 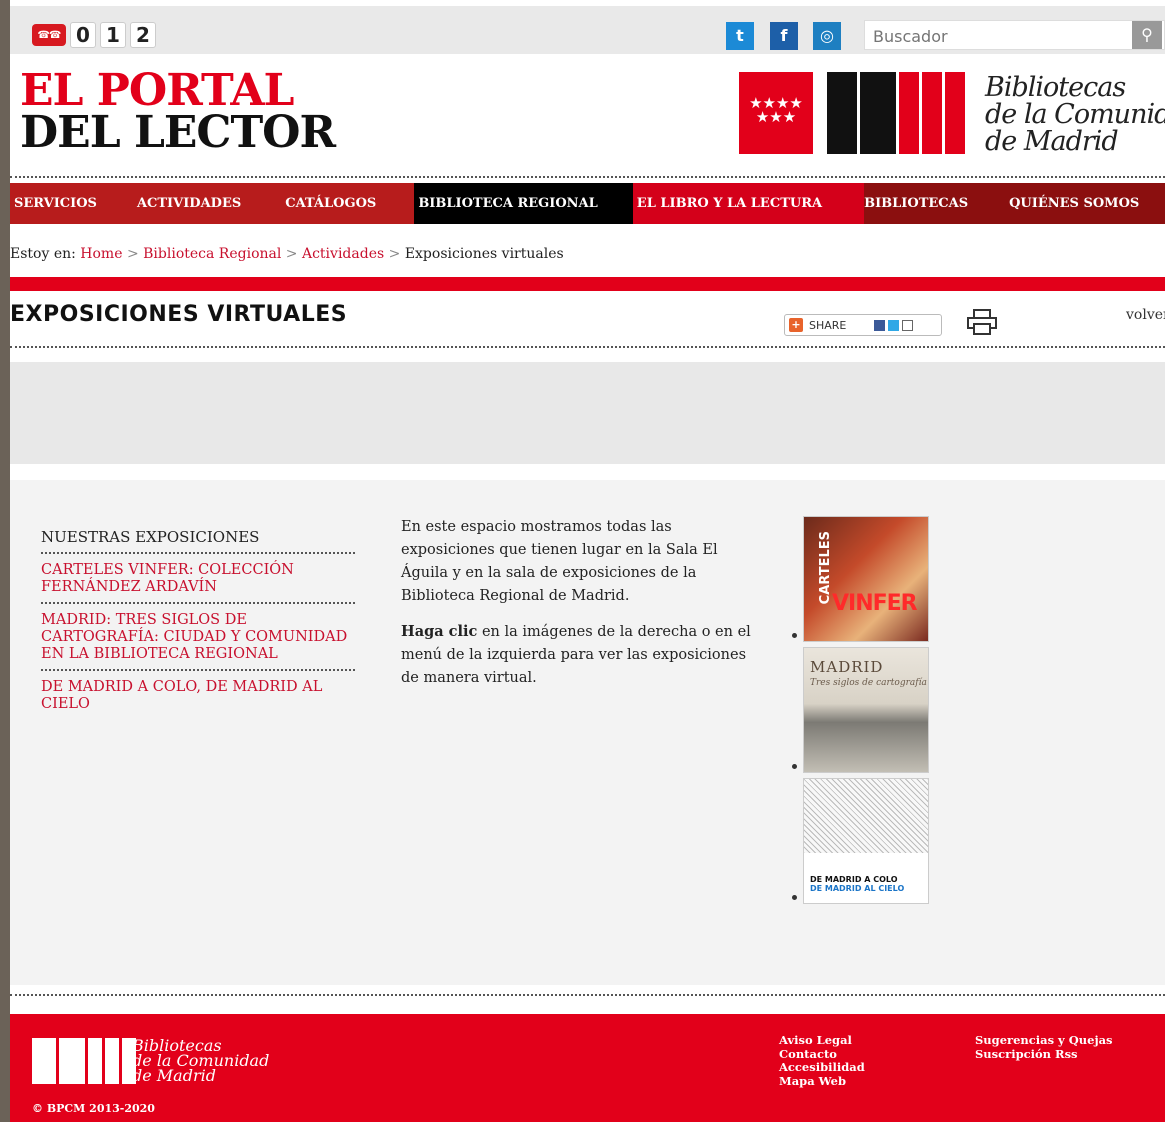 I want to click on thumb-text: MADRID, so click(x=847, y=667).